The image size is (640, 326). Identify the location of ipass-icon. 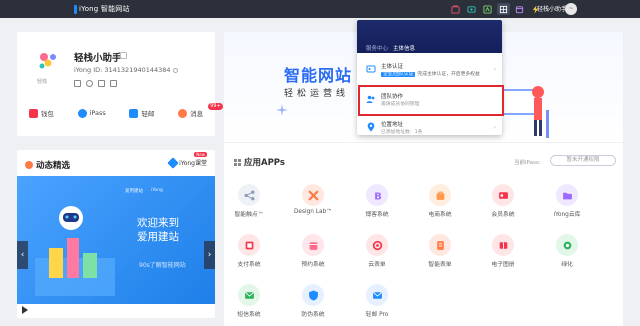
(82, 113).